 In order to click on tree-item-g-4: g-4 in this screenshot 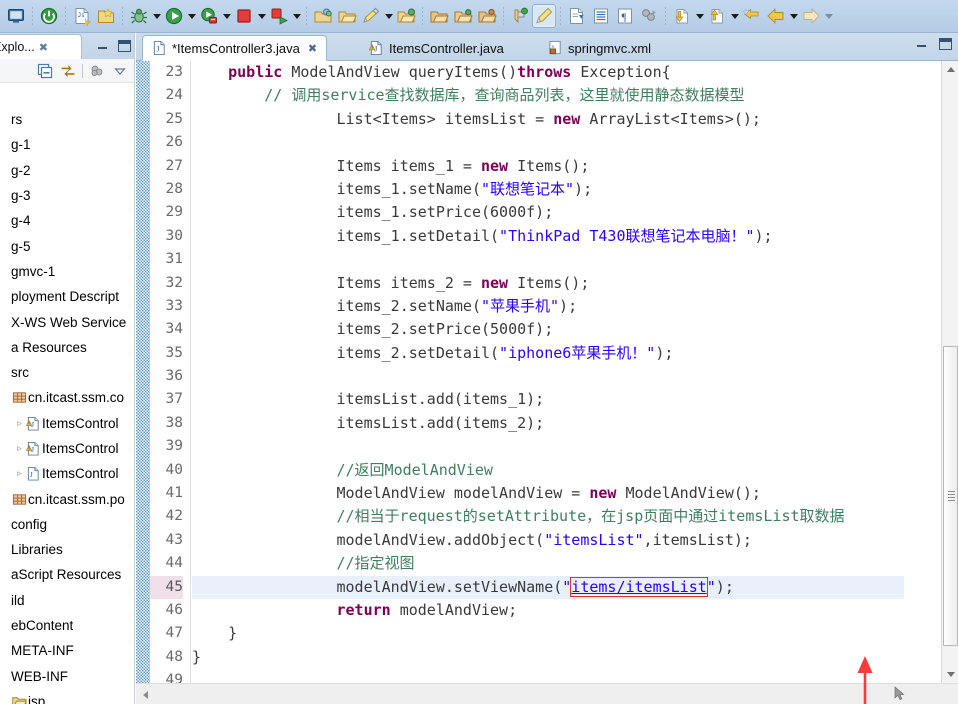, I will do `click(67, 220)`.